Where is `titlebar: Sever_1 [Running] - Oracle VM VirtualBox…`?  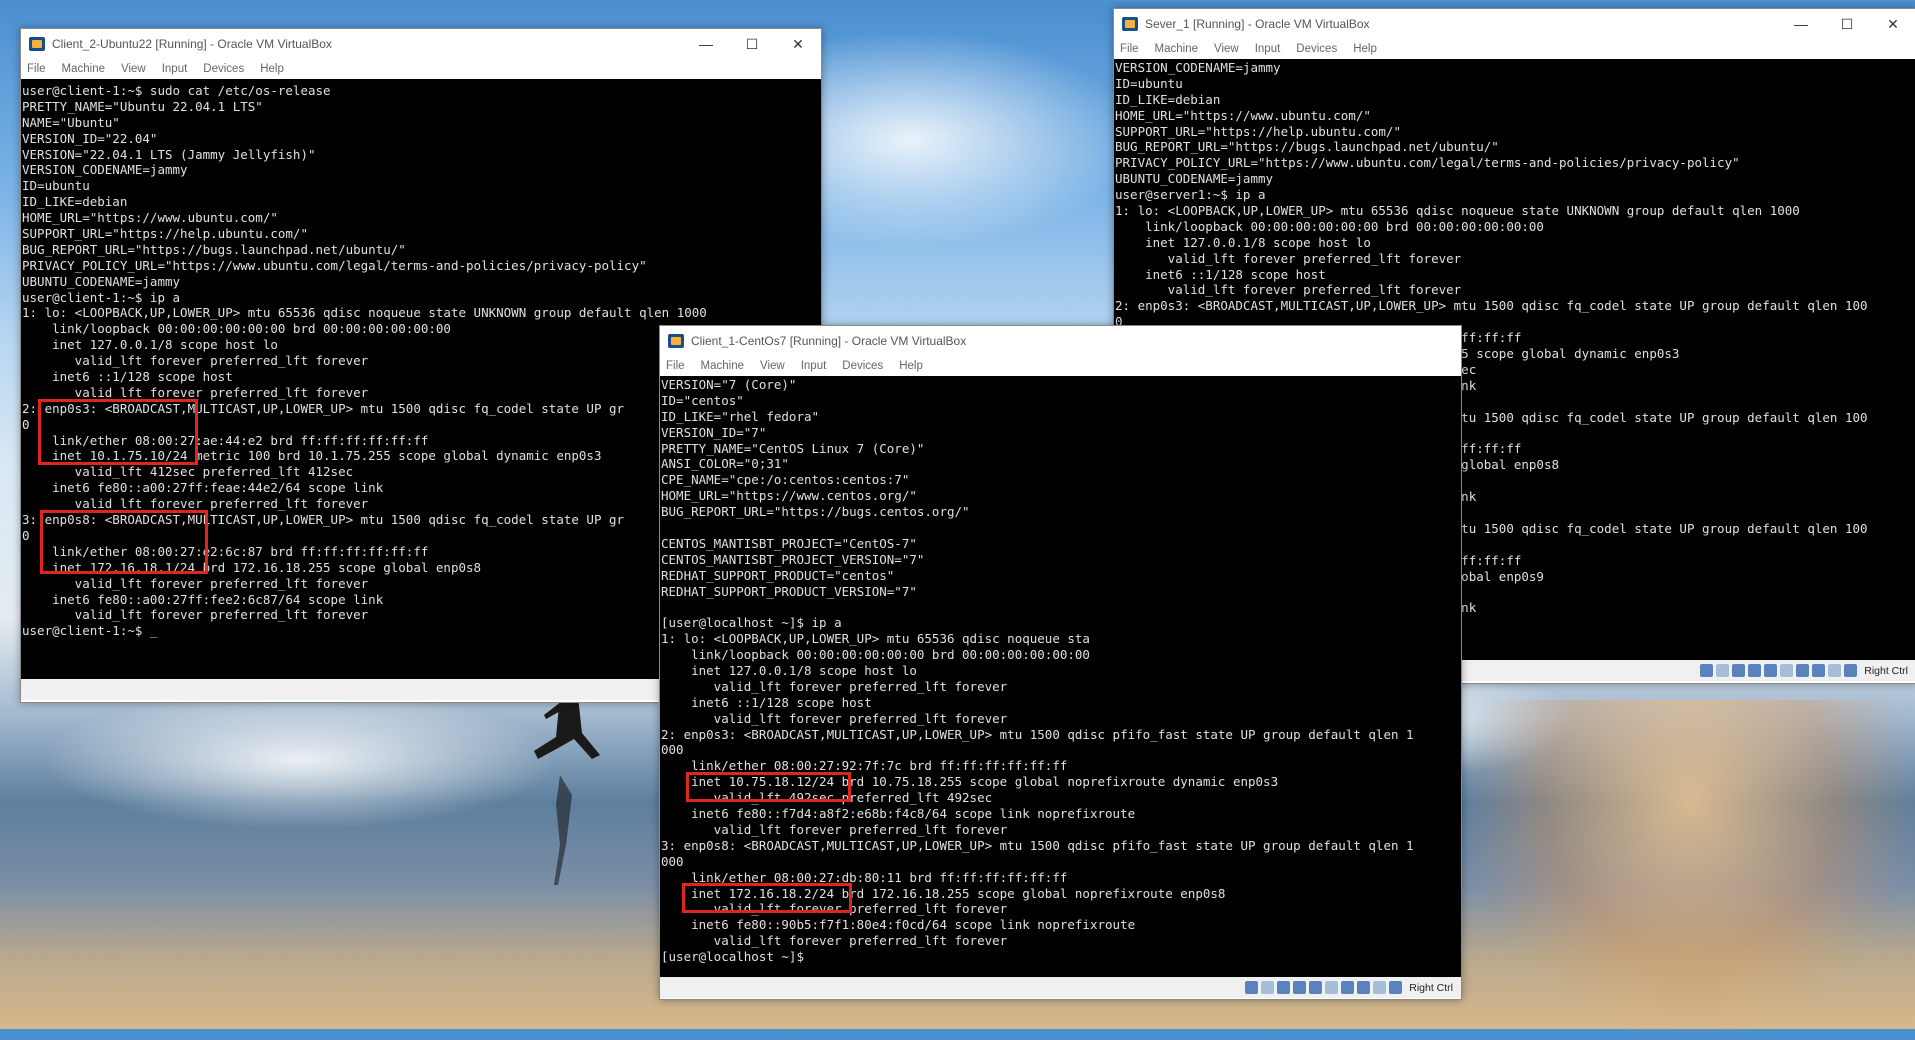 titlebar: Sever_1 [Running] - Oracle VM VirtualBox… is located at coordinates (1514, 24).